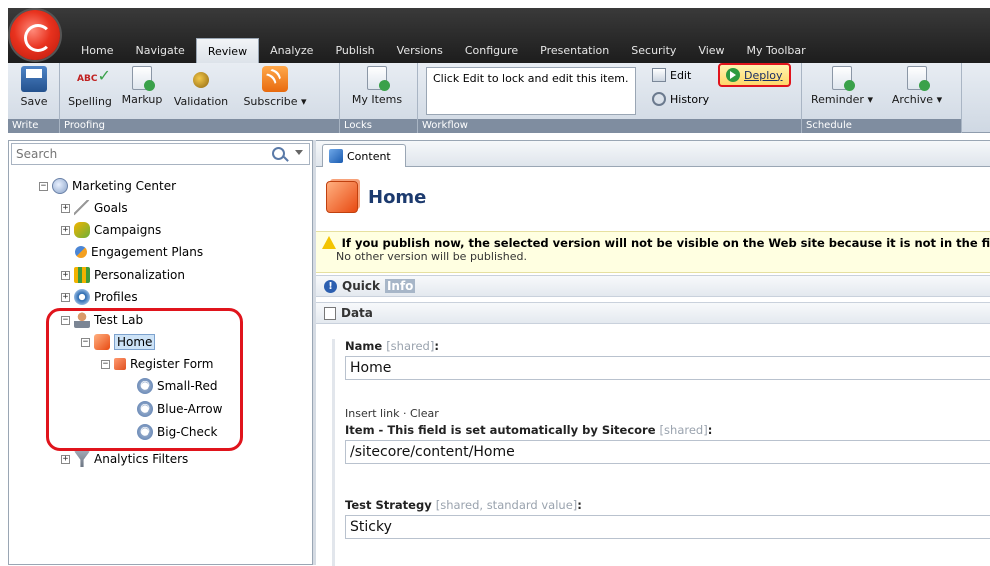  What do you see at coordinates (123, 275) in the screenshot?
I see `tree-item-personalization: + Personalization` at bounding box center [123, 275].